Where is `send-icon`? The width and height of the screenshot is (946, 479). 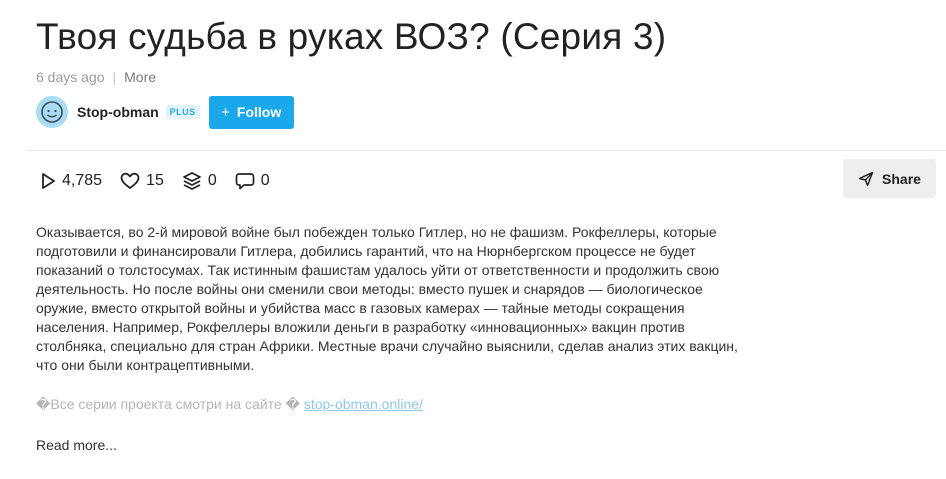
send-icon is located at coordinates (866, 178).